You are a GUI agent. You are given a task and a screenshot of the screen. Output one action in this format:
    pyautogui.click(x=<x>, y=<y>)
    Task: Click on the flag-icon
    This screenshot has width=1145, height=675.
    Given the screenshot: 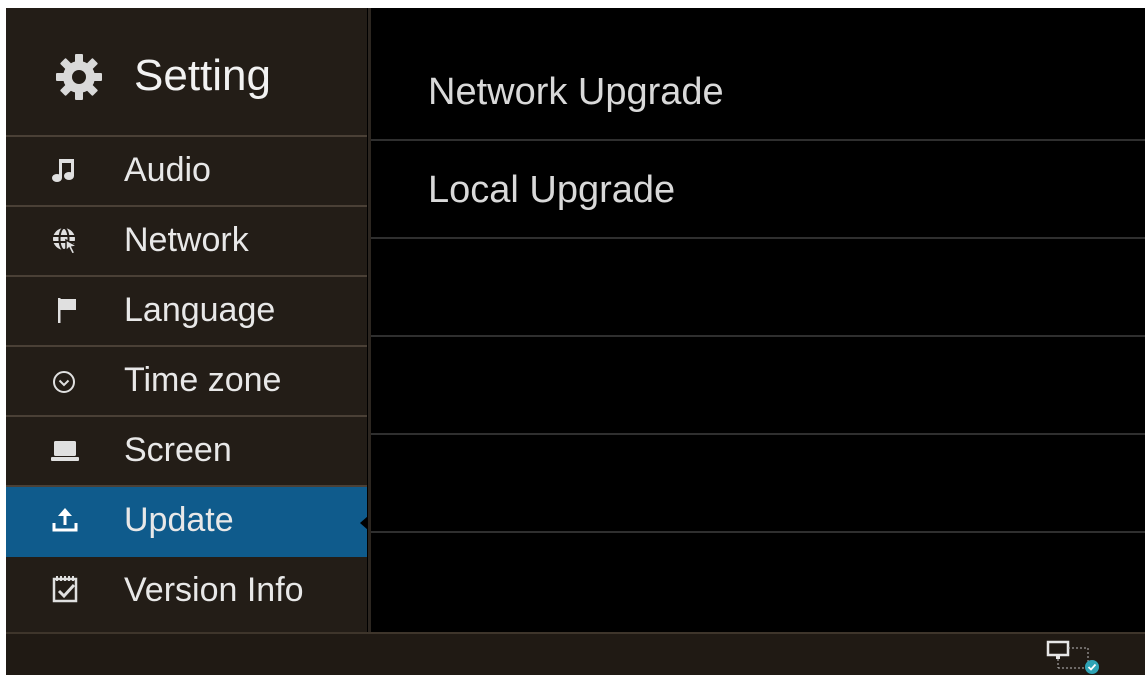 What is the action you would take?
    pyautogui.click(x=67, y=310)
    